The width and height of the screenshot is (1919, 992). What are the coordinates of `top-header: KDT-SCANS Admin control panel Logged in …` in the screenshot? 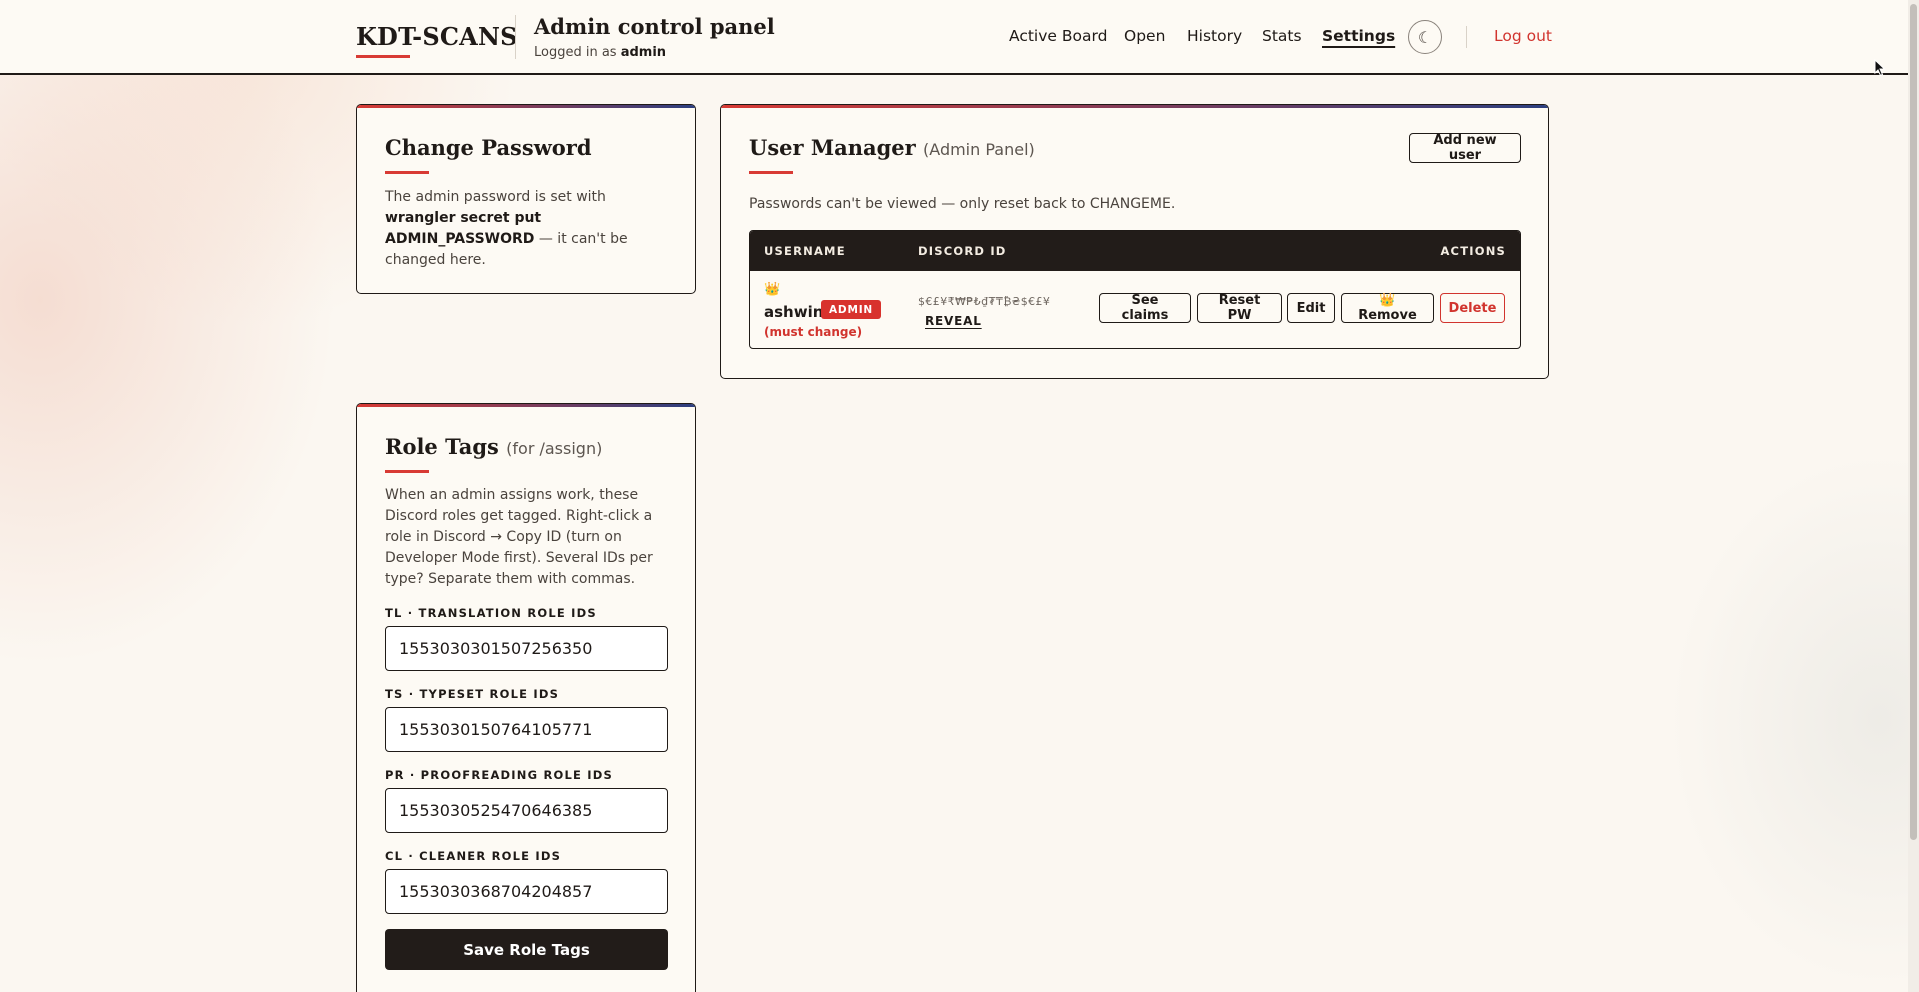 It's located at (954, 37).